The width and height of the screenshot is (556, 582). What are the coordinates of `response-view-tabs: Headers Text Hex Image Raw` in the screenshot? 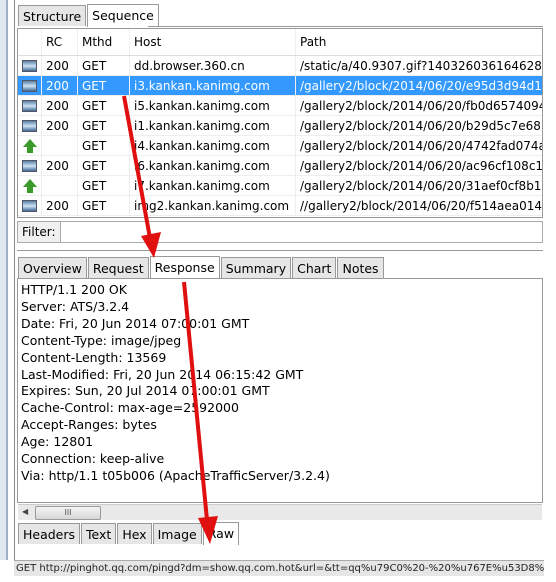 It's located at (129, 533).